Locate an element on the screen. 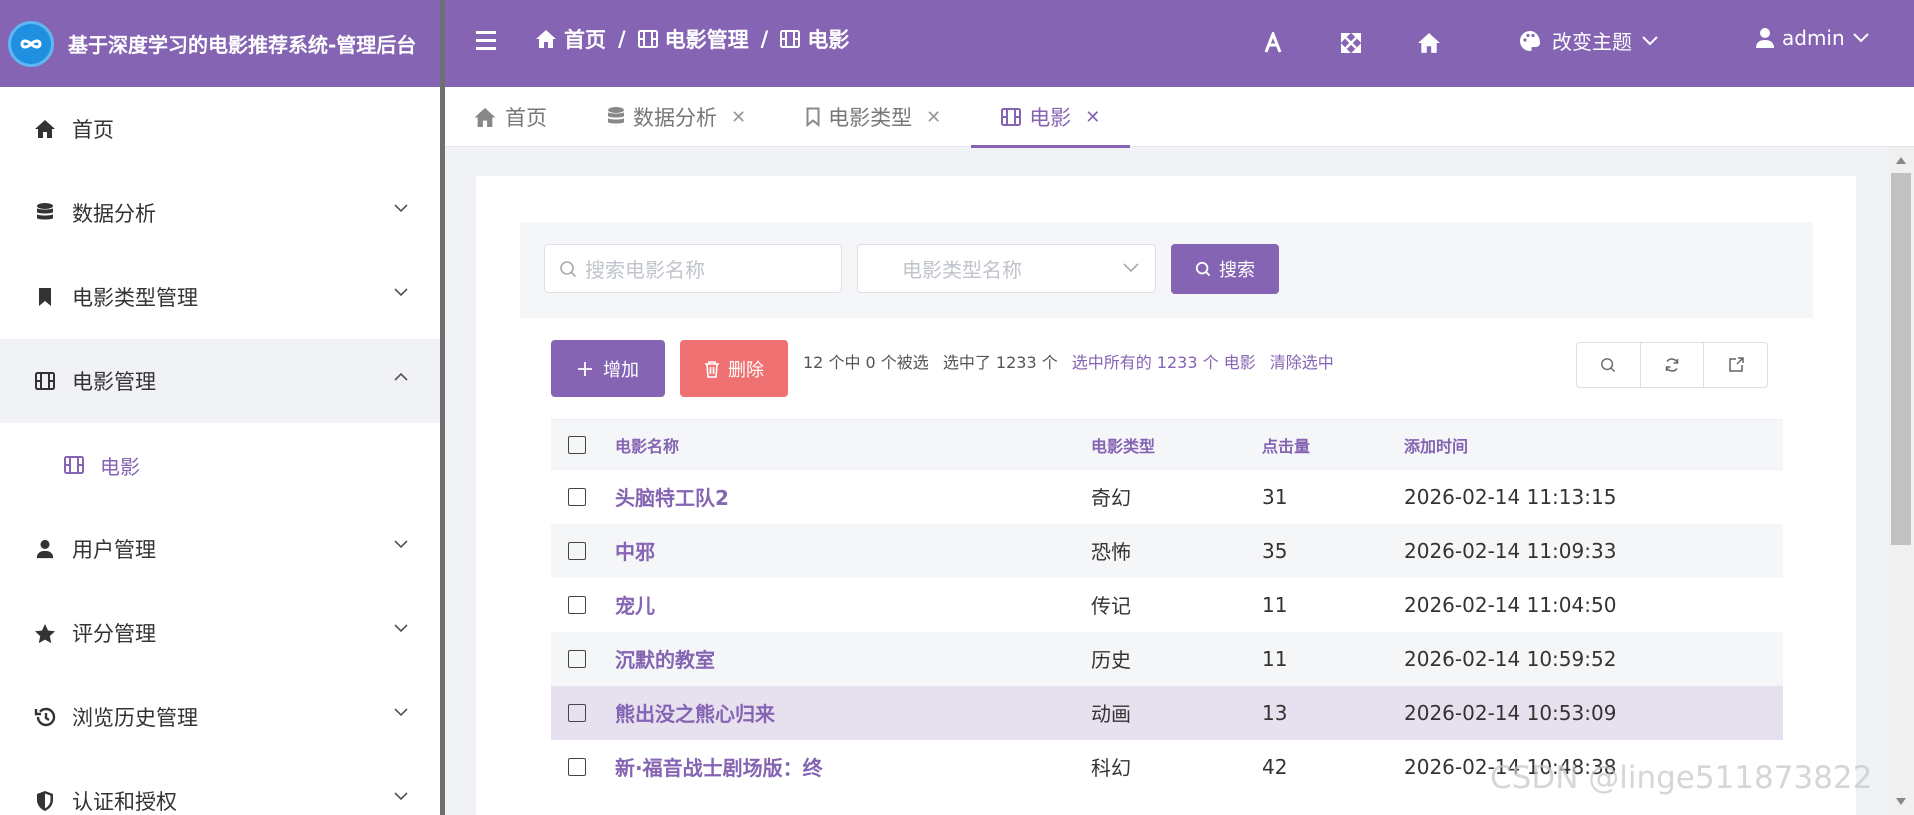  movie-name-link: 中邪 is located at coordinates (853, 550).